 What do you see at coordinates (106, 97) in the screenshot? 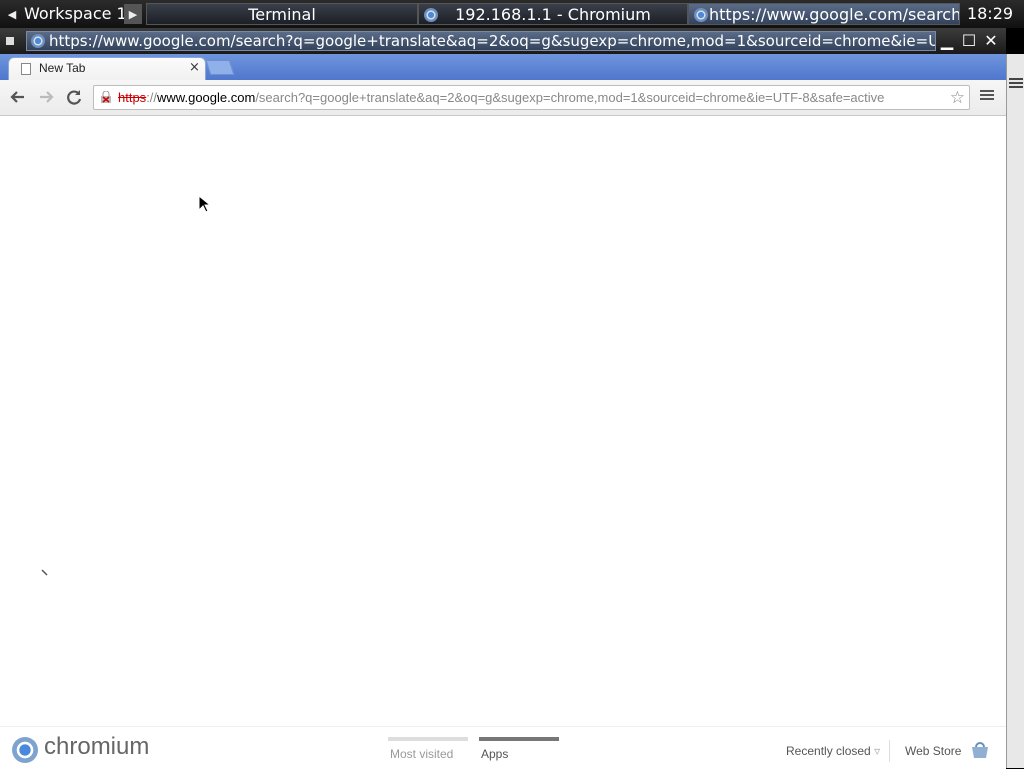
I see `broken-lock-icon` at bounding box center [106, 97].